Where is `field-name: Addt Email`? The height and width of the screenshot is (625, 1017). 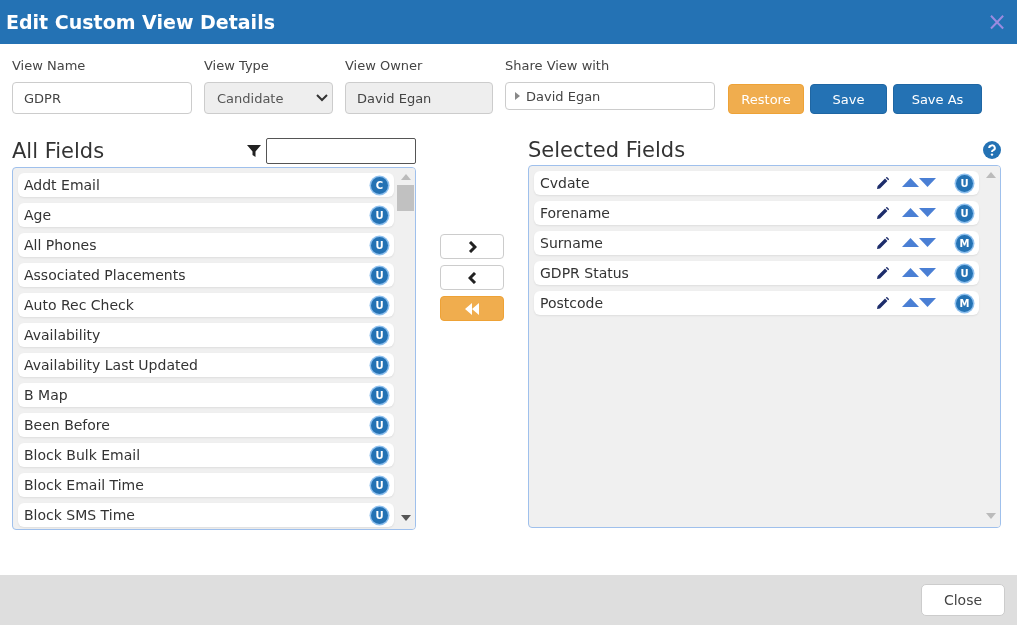 field-name: Addt Email is located at coordinates (62, 185).